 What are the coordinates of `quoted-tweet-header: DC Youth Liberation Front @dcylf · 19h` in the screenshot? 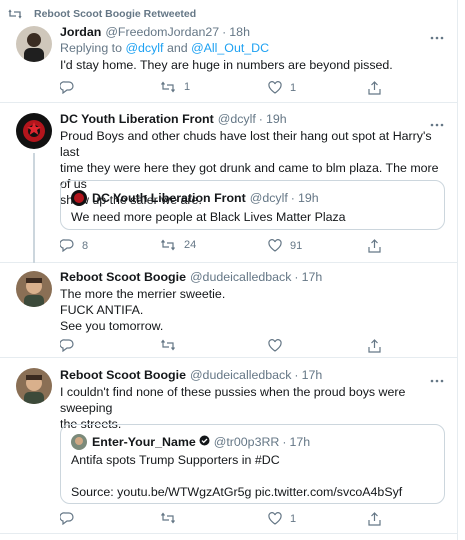 It's located at (195, 198).